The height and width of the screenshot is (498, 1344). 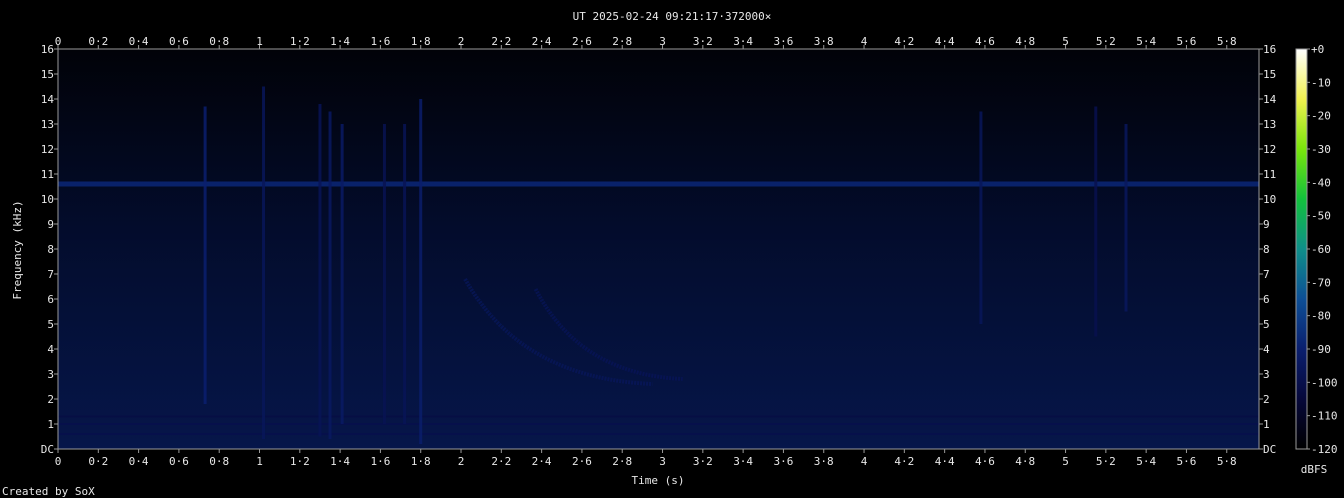 What do you see at coordinates (17, 249) in the screenshot?
I see `y-axis-label: Frequency (kHz)` at bounding box center [17, 249].